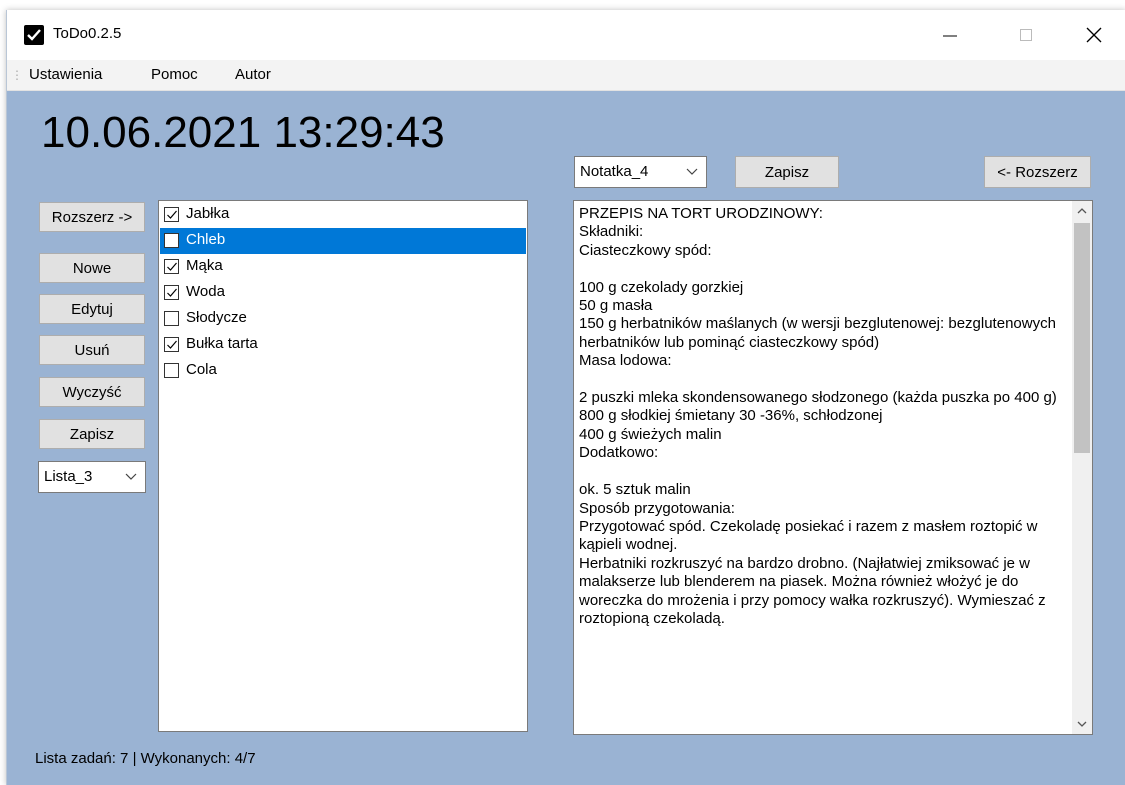 The image size is (1125, 785). I want to click on maximize-icon, so click(1026, 35).